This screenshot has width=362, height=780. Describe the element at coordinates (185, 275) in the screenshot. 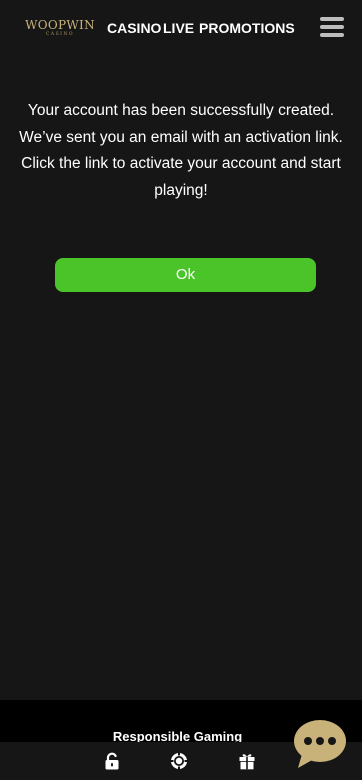

I see `ok-button: Ok` at that location.